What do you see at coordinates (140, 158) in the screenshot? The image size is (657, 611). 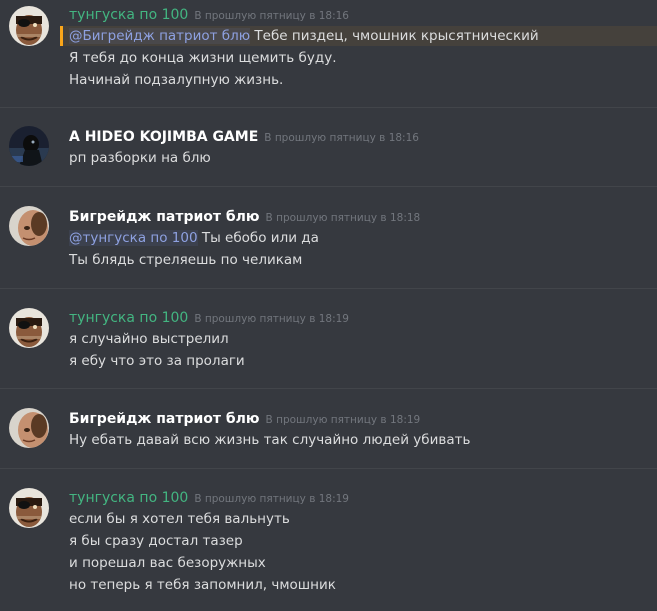 I see `message-text: рп разборки на блю` at bounding box center [140, 158].